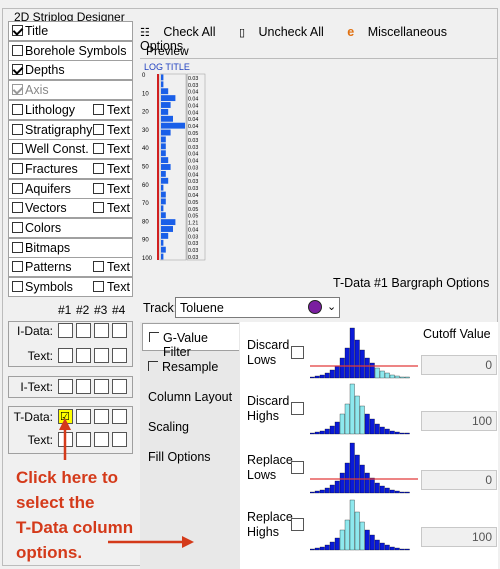 This screenshot has width=500, height=569. Describe the element at coordinates (190, 341) in the screenshot. I see `tab-g-value-filter: G-Value Filter` at that location.